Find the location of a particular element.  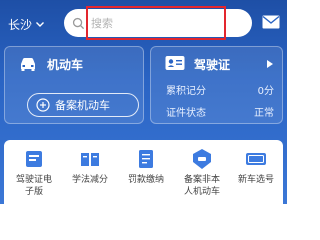

id-card-icon is located at coordinates (175, 63).